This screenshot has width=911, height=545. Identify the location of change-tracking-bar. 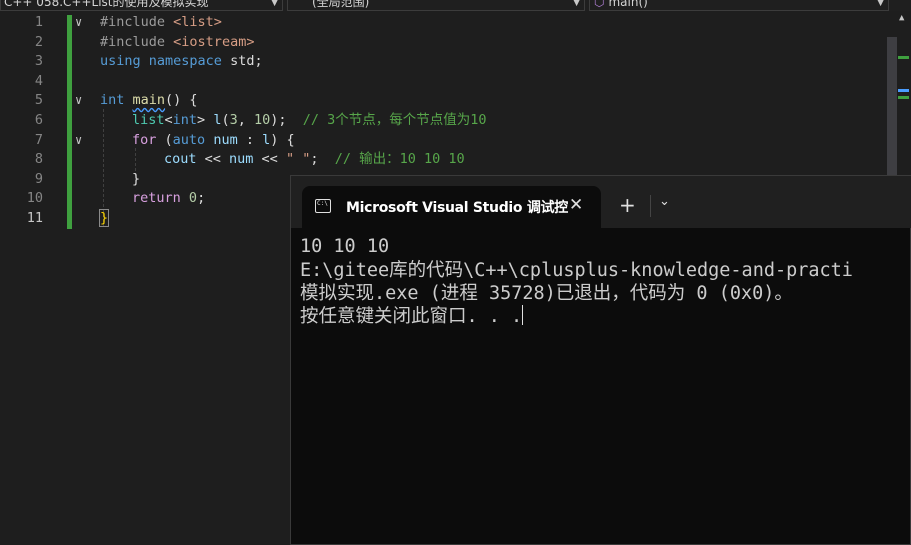
(69, 122).